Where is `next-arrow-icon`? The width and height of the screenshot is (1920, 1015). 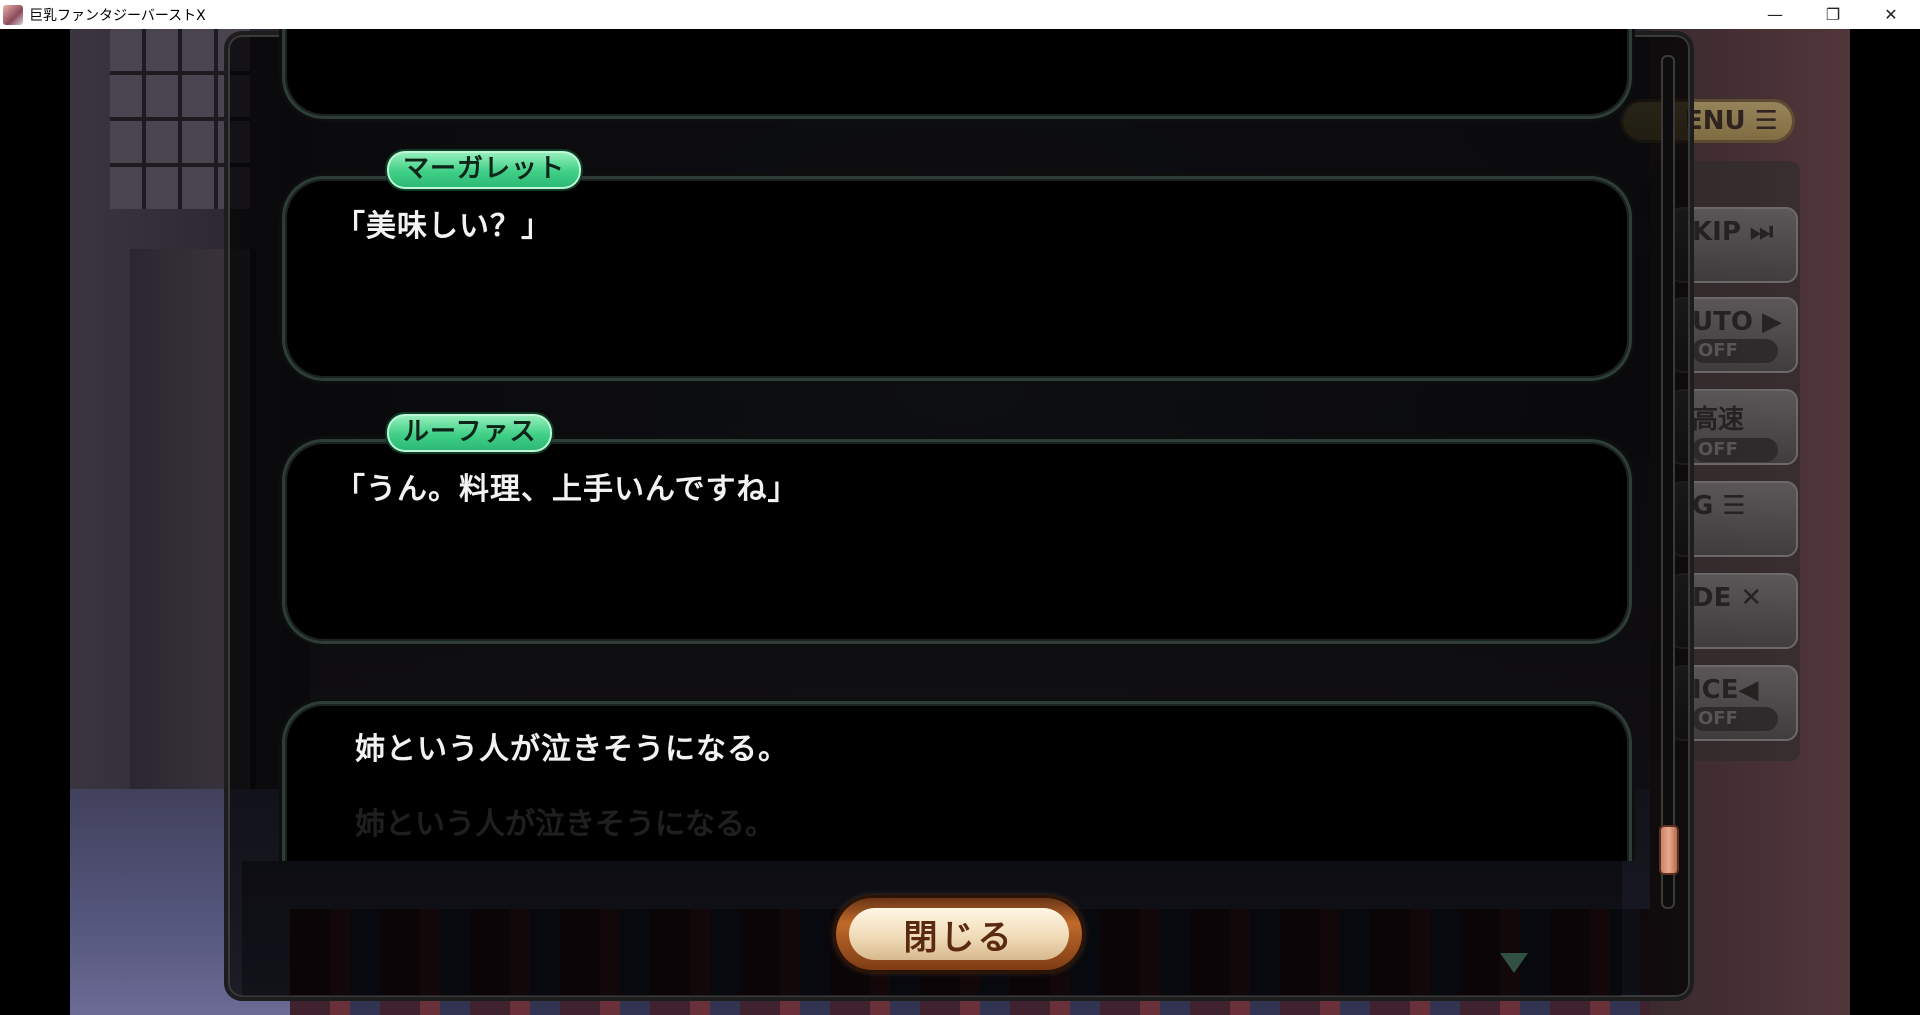
next-arrow-icon is located at coordinates (1514, 963).